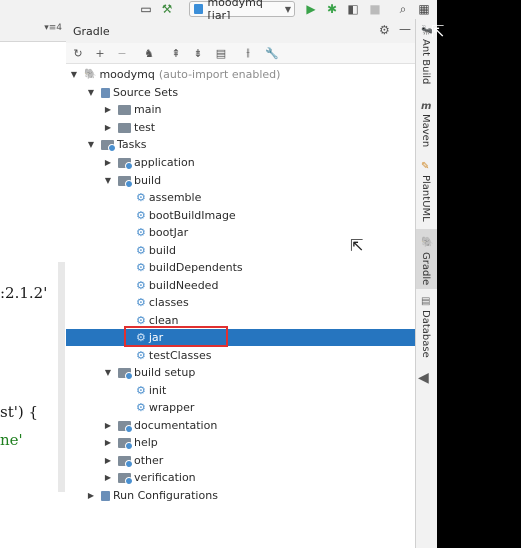 Image resolution: width=521 pixels, height=548 pixels. I want to click on run-configuration-selector: moodymq [jar] ▼, so click(242, 11).